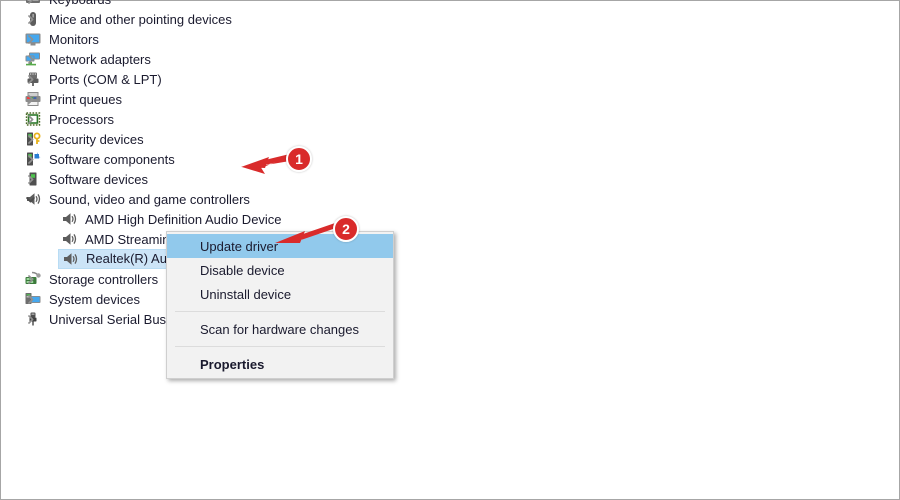  What do you see at coordinates (239, 246) in the screenshot?
I see `menu-item-label: Update driver` at bounding box center [239, 246].